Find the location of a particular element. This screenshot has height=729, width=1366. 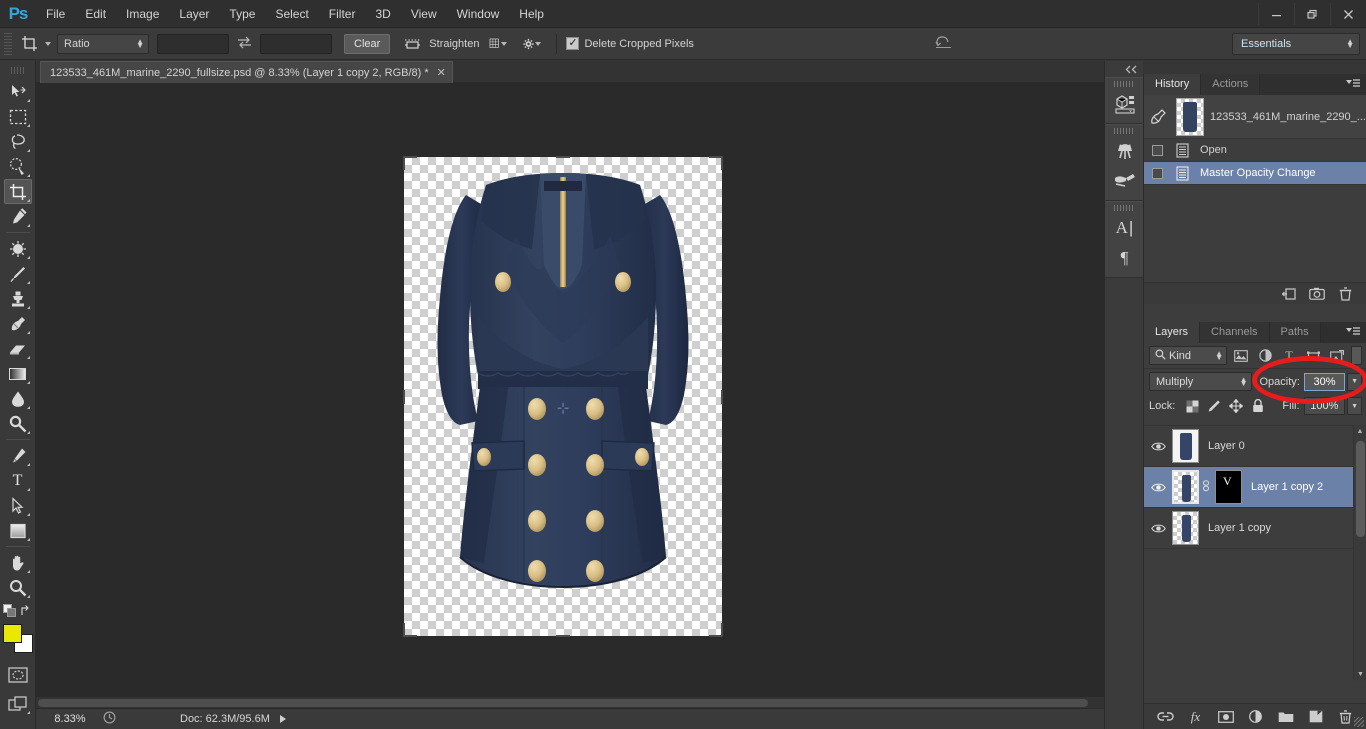

crop-overlay-grid-icon is located at coordinates (501, 44).